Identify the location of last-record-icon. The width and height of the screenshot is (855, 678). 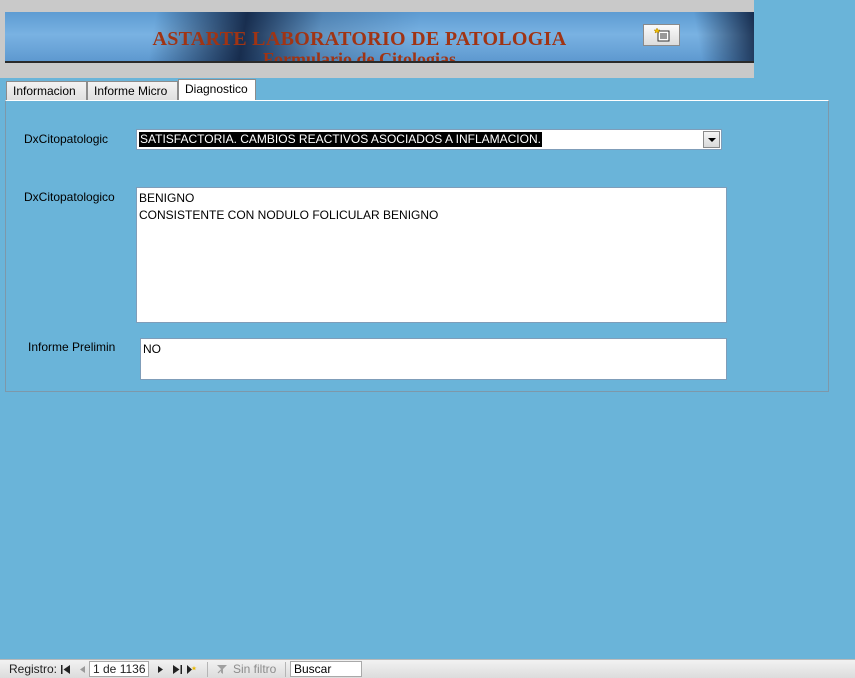
(177, 669).